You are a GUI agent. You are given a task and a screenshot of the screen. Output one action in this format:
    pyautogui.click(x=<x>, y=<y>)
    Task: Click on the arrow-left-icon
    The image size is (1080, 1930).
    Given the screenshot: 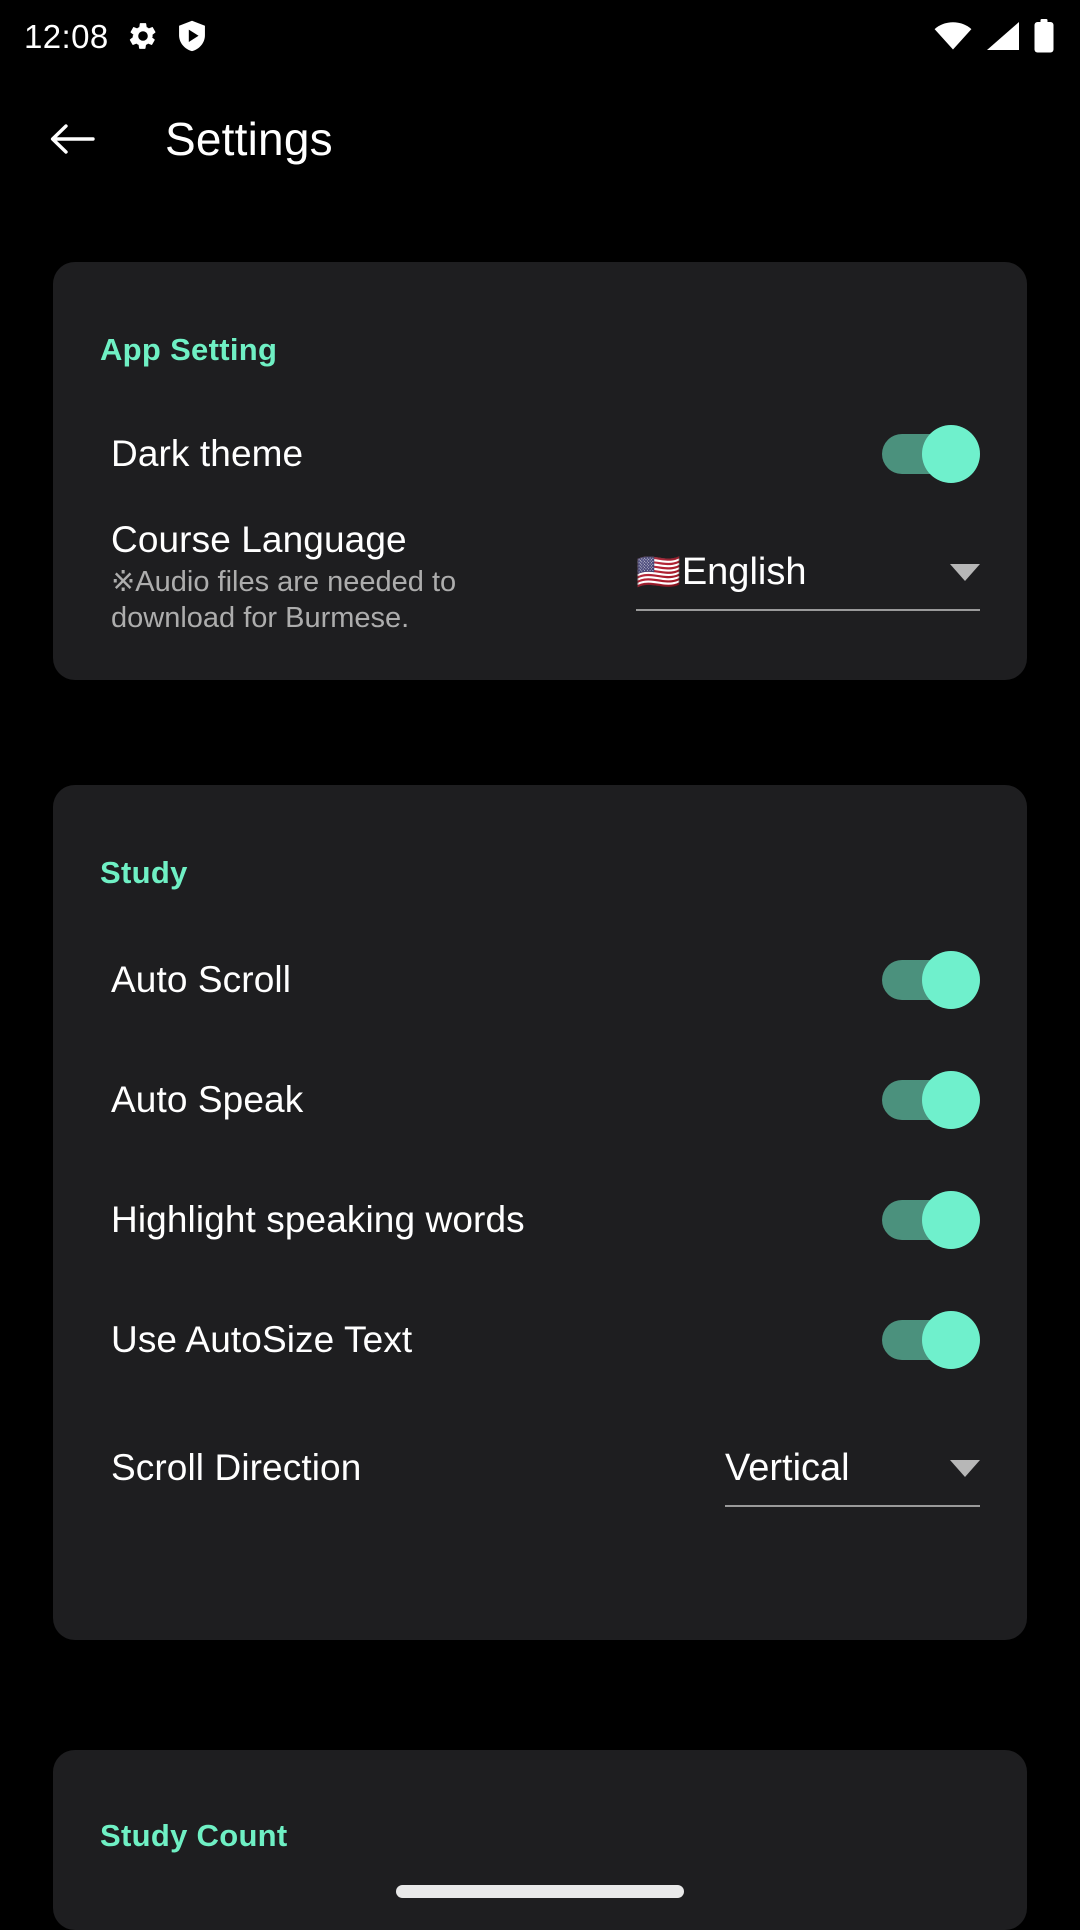 What is the action you would take?
    pyautogui.click(x=72, y=139)
    